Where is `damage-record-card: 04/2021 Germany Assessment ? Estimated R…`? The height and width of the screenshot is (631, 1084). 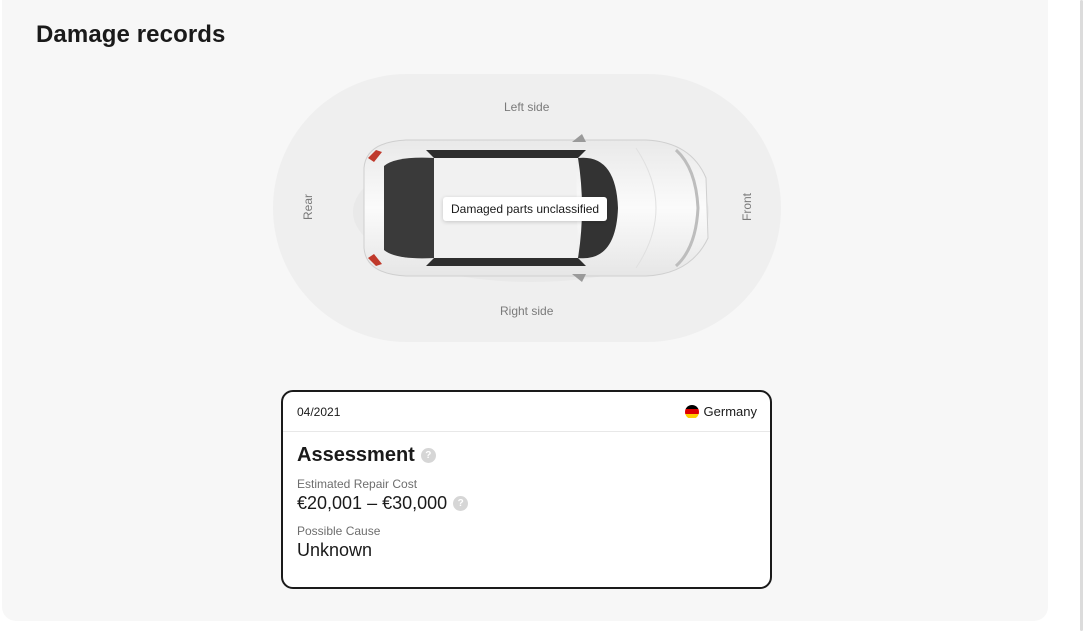 damage-record-card: 04/2021 Germany Assessment ? Estimated R… is located at coordinates (526, 489).